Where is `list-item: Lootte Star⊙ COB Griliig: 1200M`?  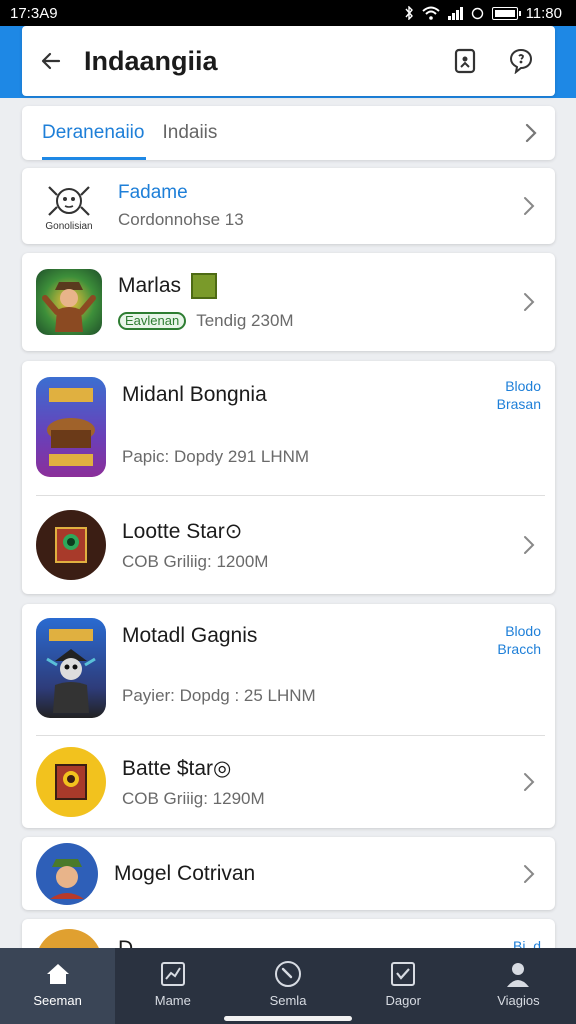
list-item: Lootte Star⊙ COB Griliig: 1200M is located at coordinates (288, 545).